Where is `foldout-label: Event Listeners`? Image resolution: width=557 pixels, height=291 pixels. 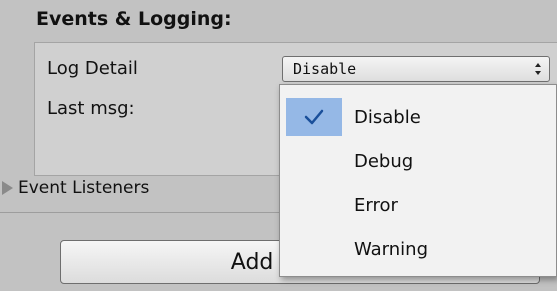 foldout-label: Event Listeners is located at coordinates (84, 188).